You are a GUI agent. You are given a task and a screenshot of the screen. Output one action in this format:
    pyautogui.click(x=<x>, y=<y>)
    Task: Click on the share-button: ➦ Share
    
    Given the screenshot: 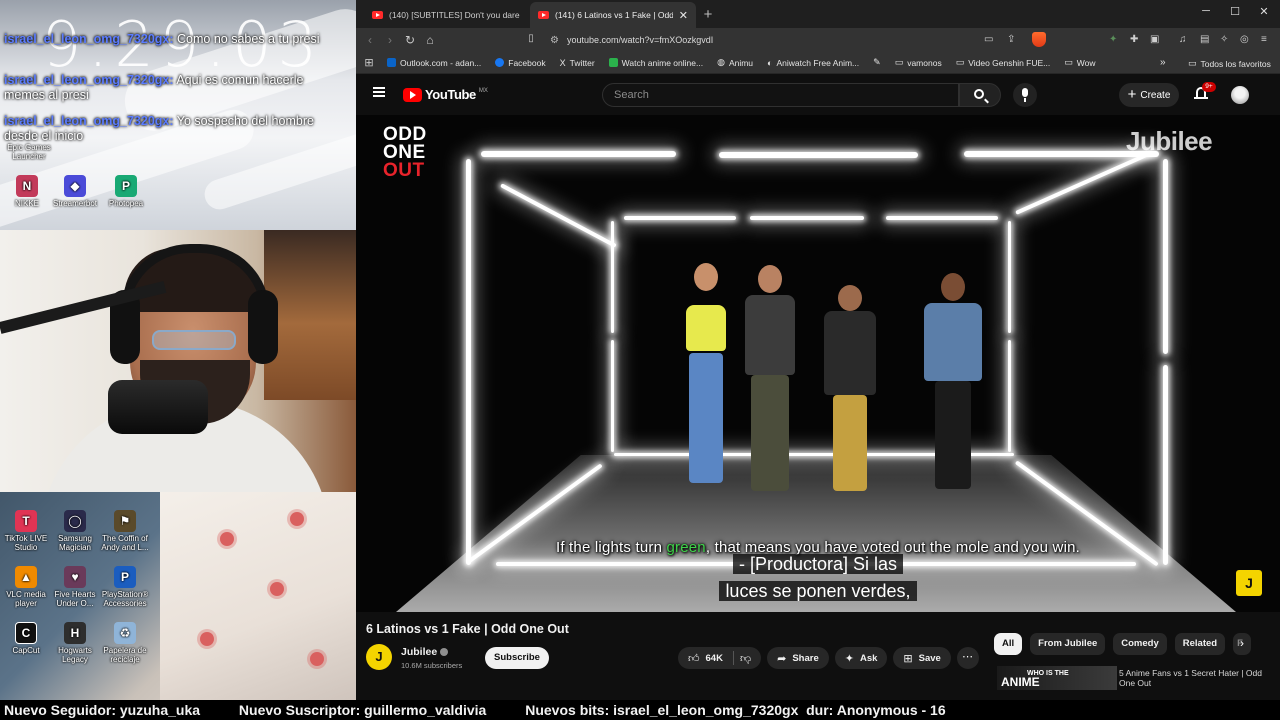 What is the action you would take?
    pyautogui.click(x=798, y=658)
    